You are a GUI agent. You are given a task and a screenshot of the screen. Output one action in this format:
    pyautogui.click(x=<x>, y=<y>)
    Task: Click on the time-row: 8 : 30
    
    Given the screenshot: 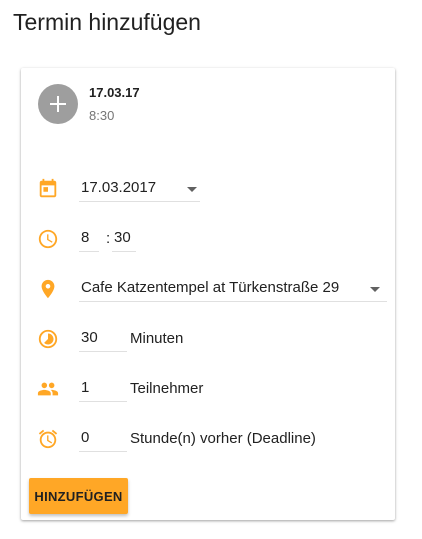 What is the action you would take?
    pyautogui.click(x=208, y=238)
    